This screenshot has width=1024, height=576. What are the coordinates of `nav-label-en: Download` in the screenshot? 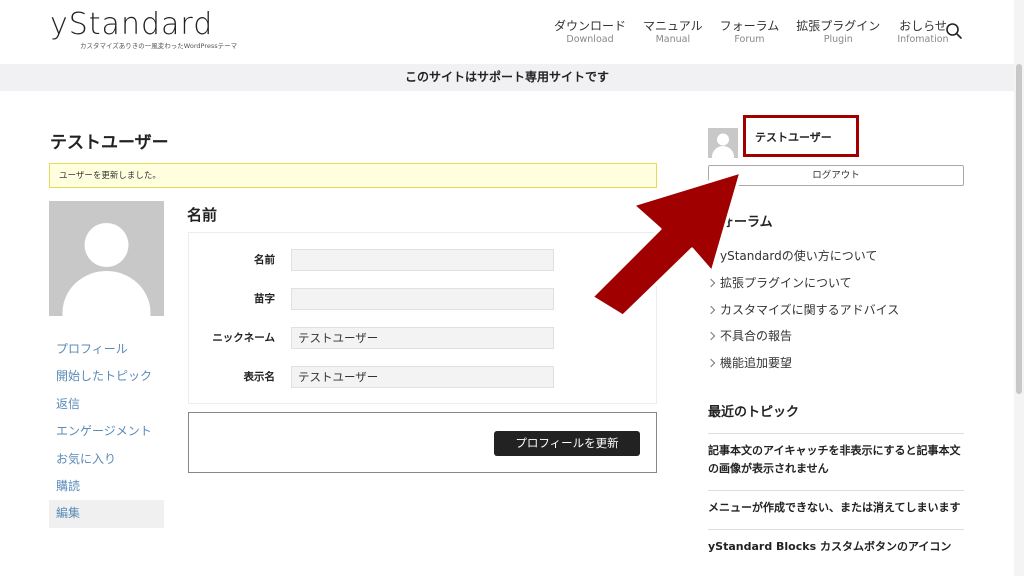 It's located at (590, 39).